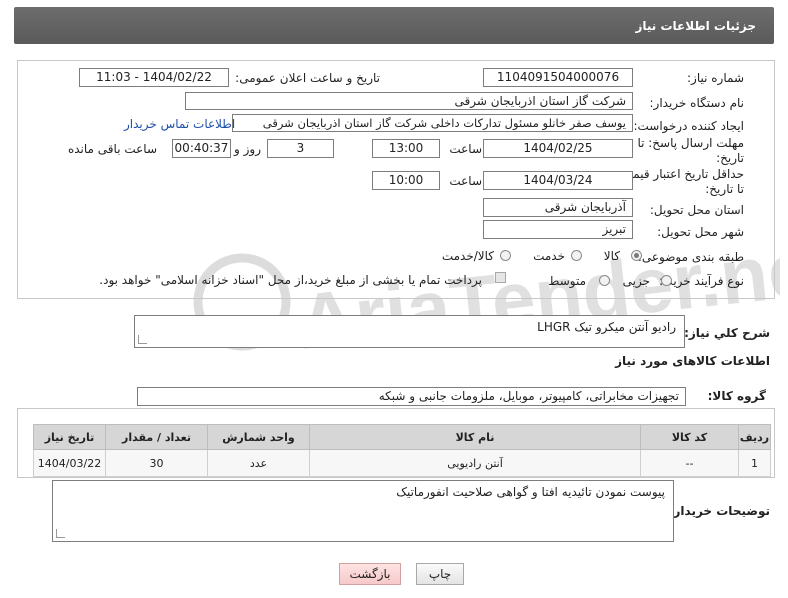  What do you see at coordinates (394, 25) in the screenshot?
I see `page-header: جزئیات اطلاعات نیاز` at bounding box center [394, 25].